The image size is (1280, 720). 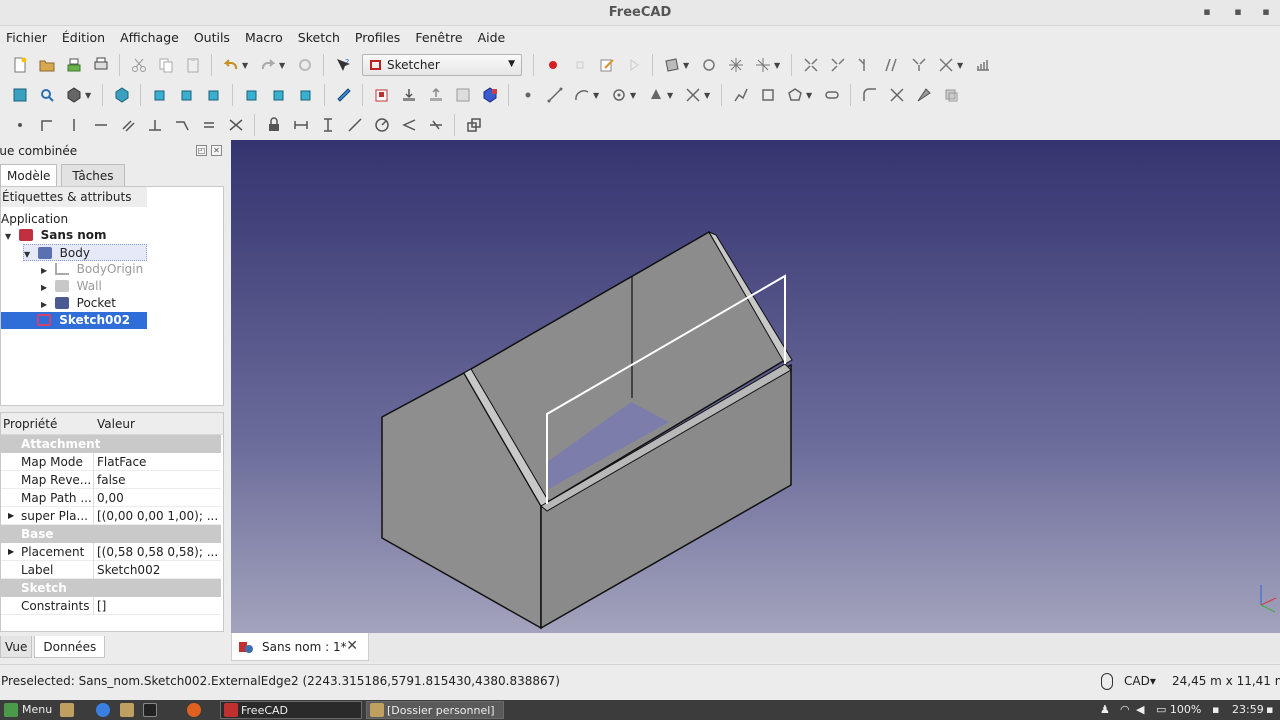 I want to click on map-sketch-icon, so click(x=763, y=65).